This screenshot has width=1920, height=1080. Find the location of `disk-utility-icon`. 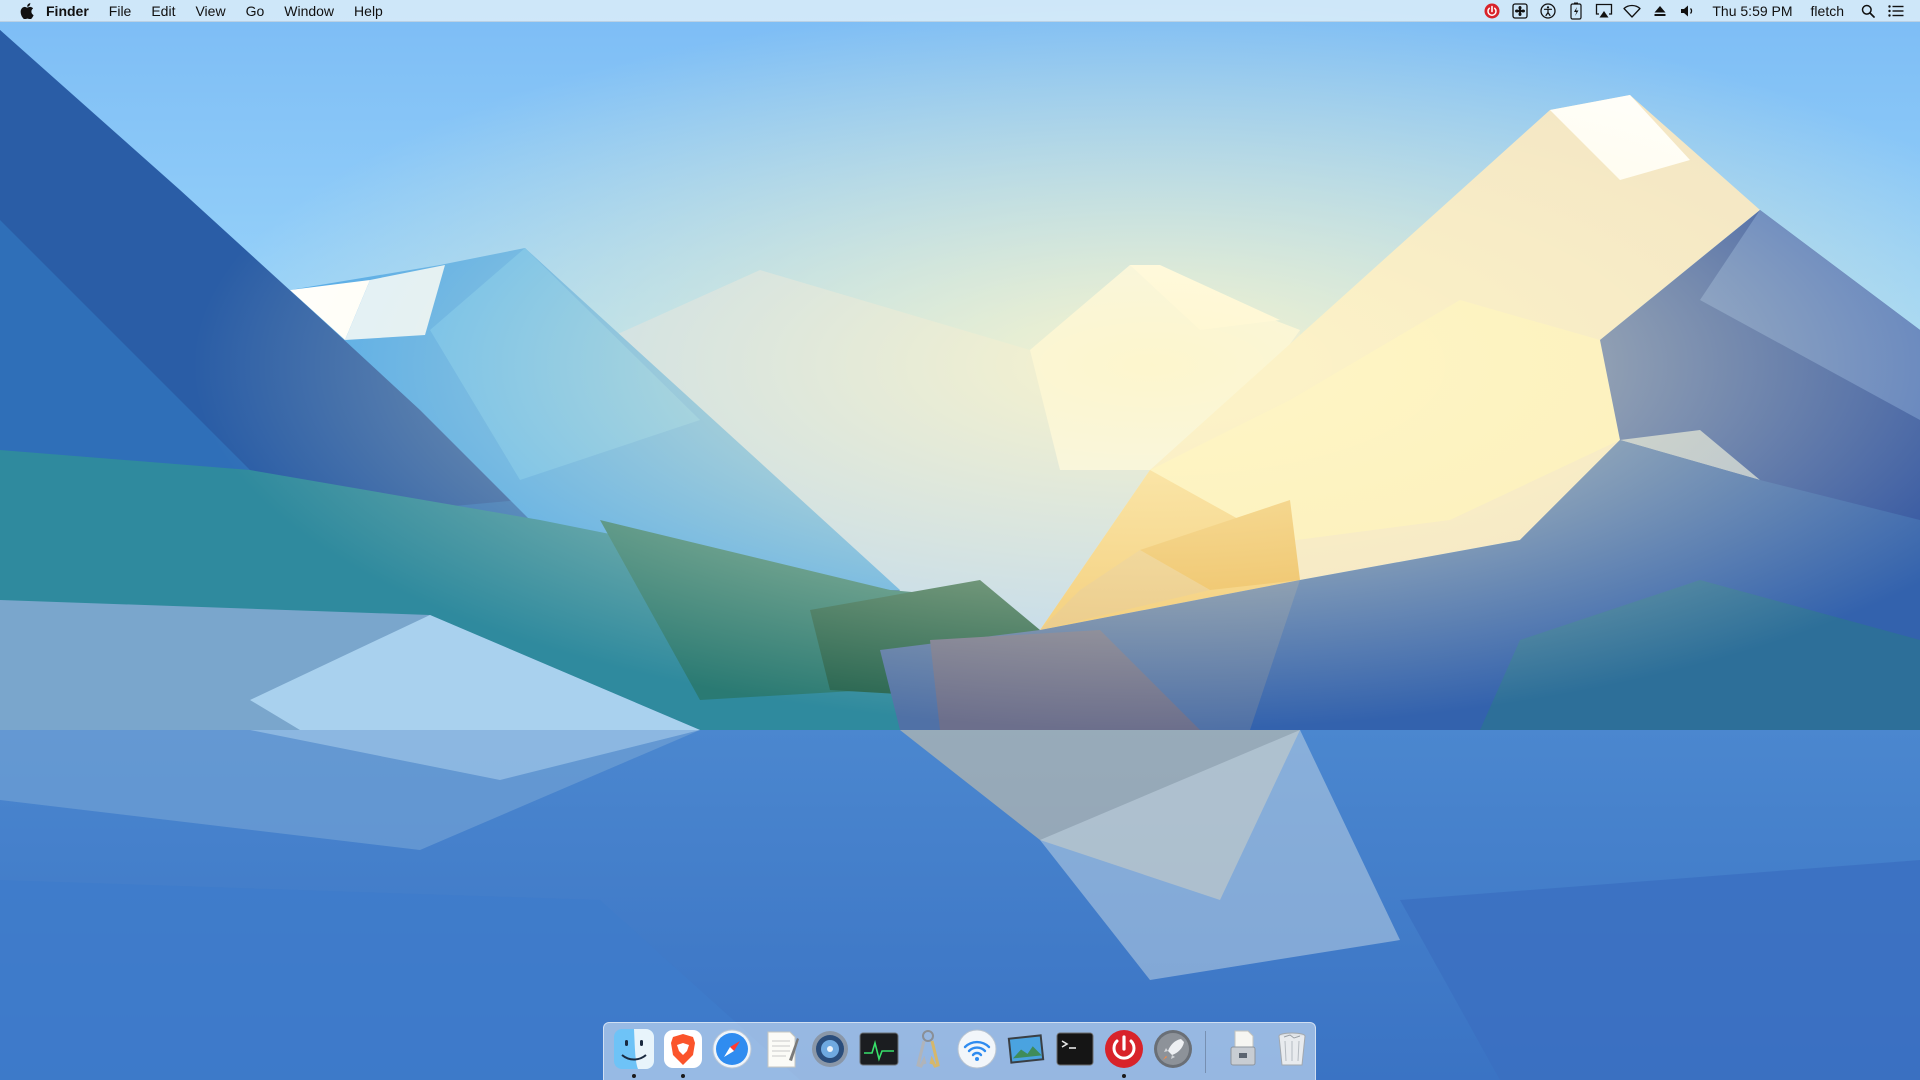

disk-utility-icon is located at coordinates (830, 1049).